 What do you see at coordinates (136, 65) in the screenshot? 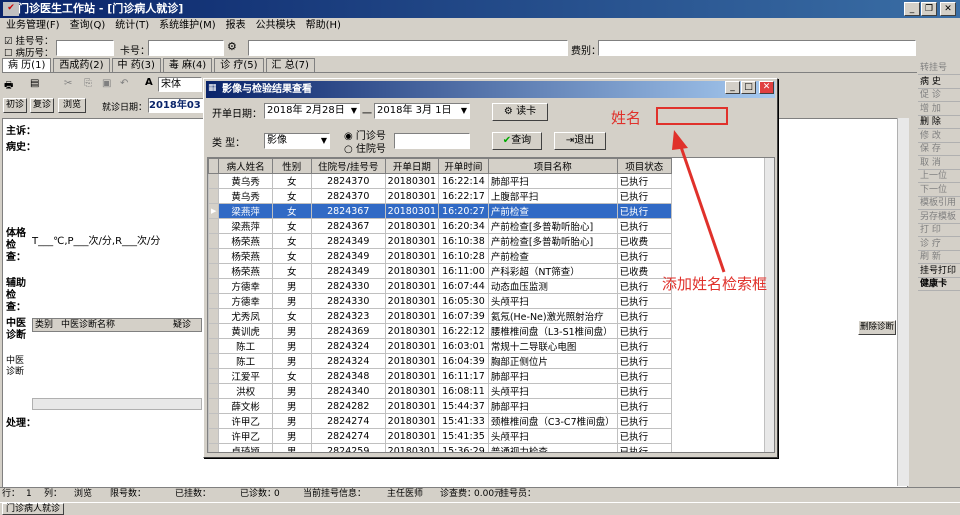
I see `tab-2: 中 药(3)` at bounding box center [136, 65].